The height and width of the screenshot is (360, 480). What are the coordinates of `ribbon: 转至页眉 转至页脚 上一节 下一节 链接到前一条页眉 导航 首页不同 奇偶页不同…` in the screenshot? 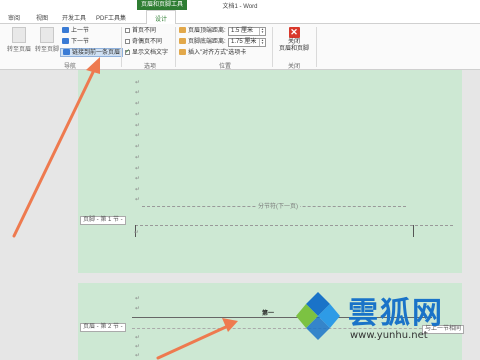 It's located at (240, 47).